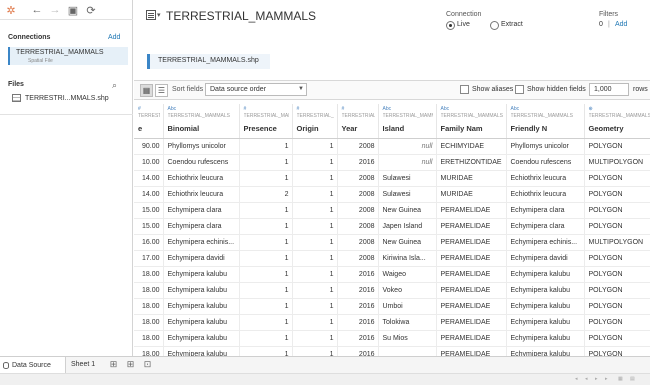  Describe the element at coordinates (149, 121) in the screenshot. I see `column-header: #TERRESTRIAL_MAMMALSe` at that location.